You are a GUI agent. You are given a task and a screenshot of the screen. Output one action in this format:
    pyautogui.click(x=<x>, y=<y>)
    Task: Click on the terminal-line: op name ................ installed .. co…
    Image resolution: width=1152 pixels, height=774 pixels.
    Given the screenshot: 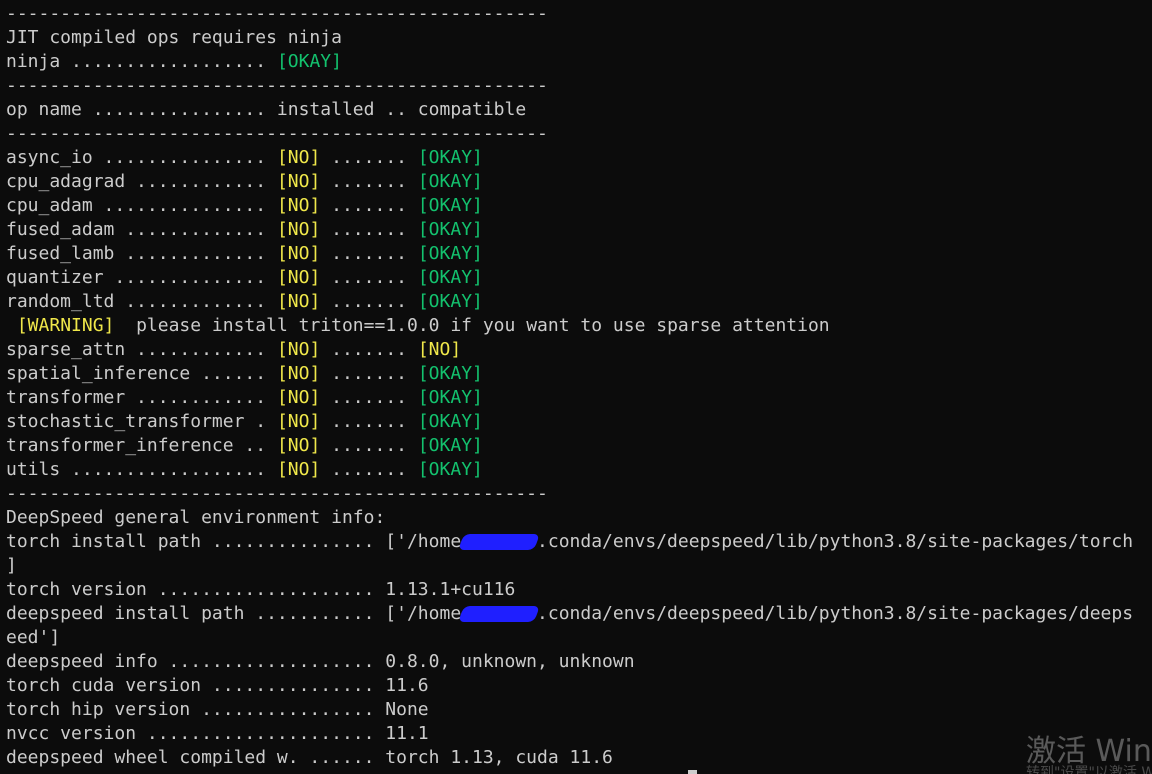 What is the action you would take?
    pyautogui.click(x=579, y=110)
    